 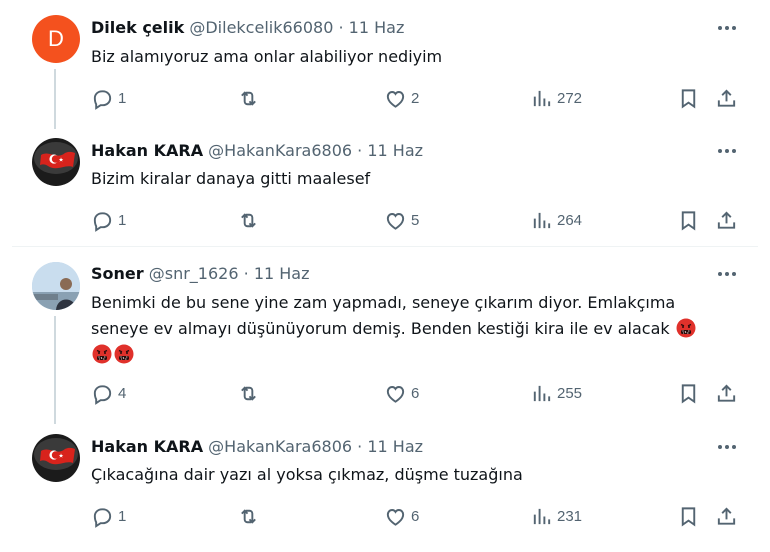 What do you see at coordinates (570, 393) in the screenshot?
I see `views-count: 255` at bounding box center [570, 393].